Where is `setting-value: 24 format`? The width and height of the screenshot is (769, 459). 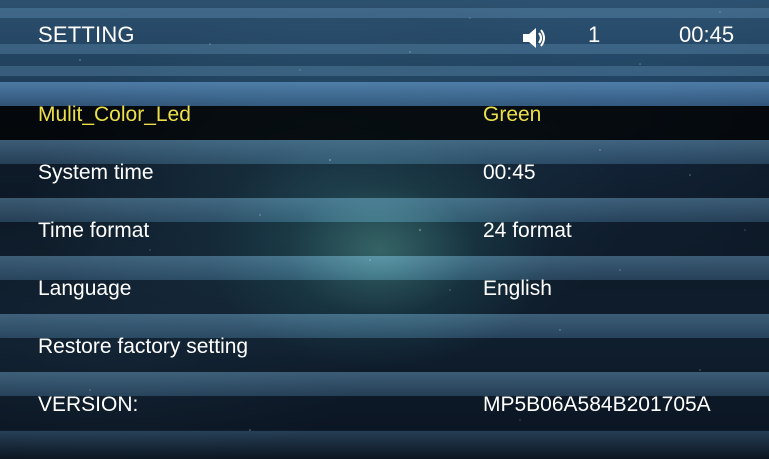
setting-value: 24 format is located at coordinates (527, 230).